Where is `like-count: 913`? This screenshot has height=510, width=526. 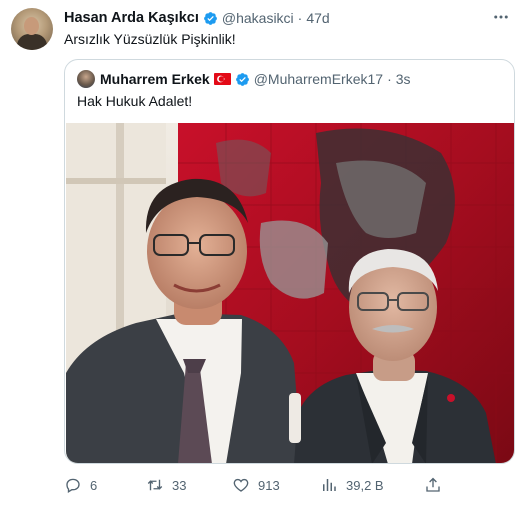 like-count: 913 is located at coordinates (269, 485).